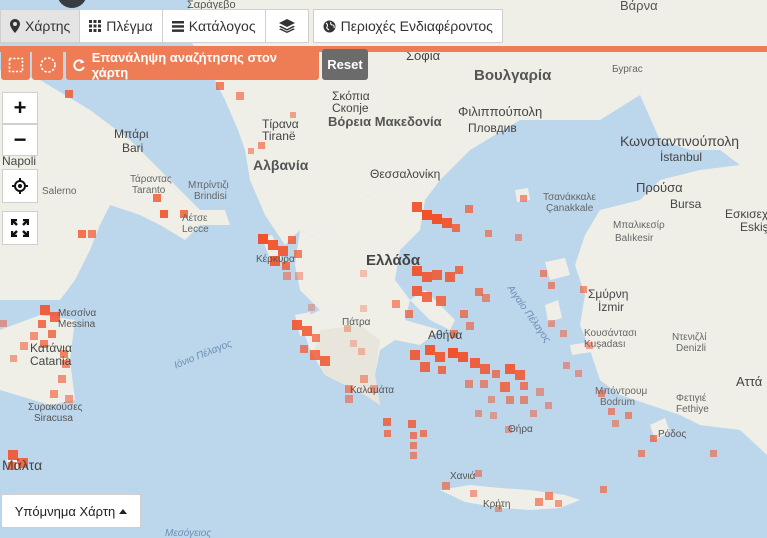 This screenshot has width=767, height=538. What do you see at coordinates (15, 64) in the screenshot?
I see `rectangle-select-button` at bounding box center [15, 64].